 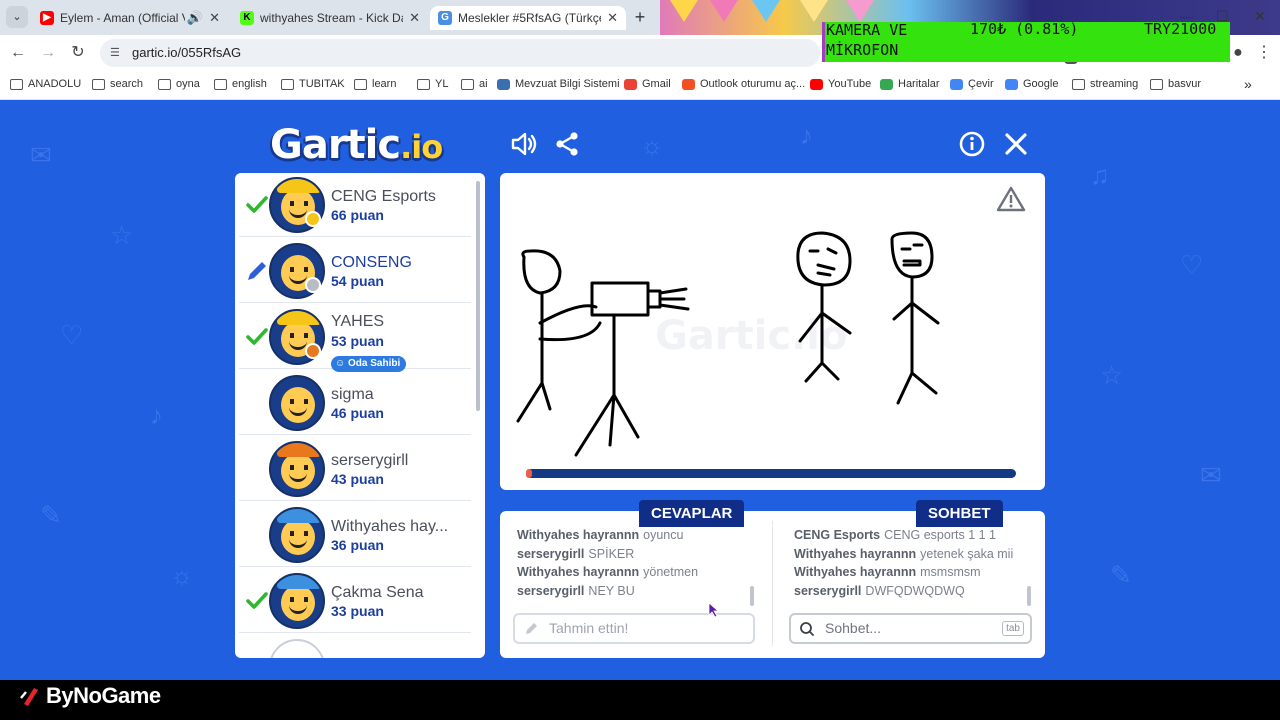 I want to click on bookmark-label: TUBITAK, so click(x=322, y=84).